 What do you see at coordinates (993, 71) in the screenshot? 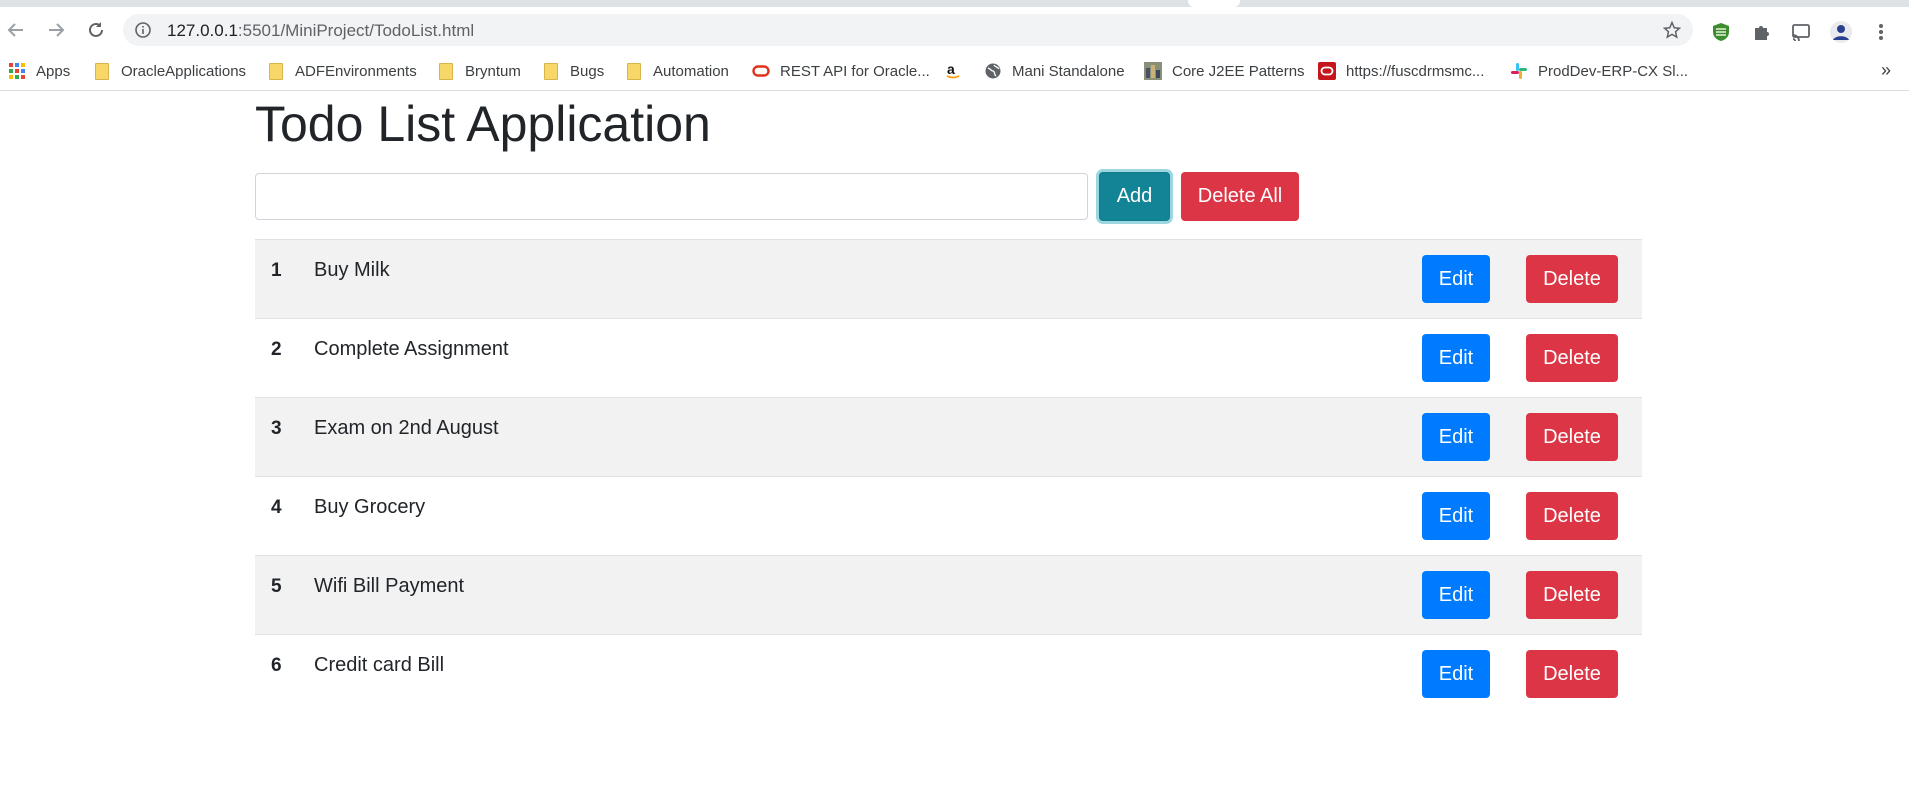
I see `globe-icon` at bounding box center [993, 71].